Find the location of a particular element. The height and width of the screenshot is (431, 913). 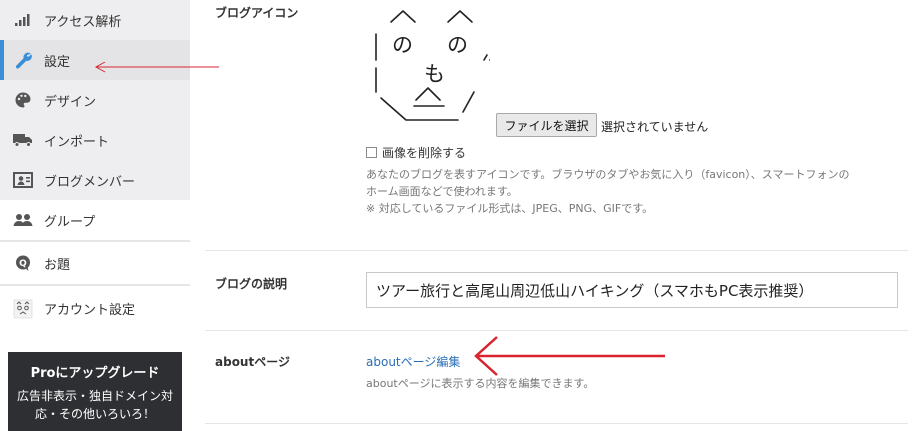

blog-description-label: ブログの説明 is located at coordinates (251, 284).